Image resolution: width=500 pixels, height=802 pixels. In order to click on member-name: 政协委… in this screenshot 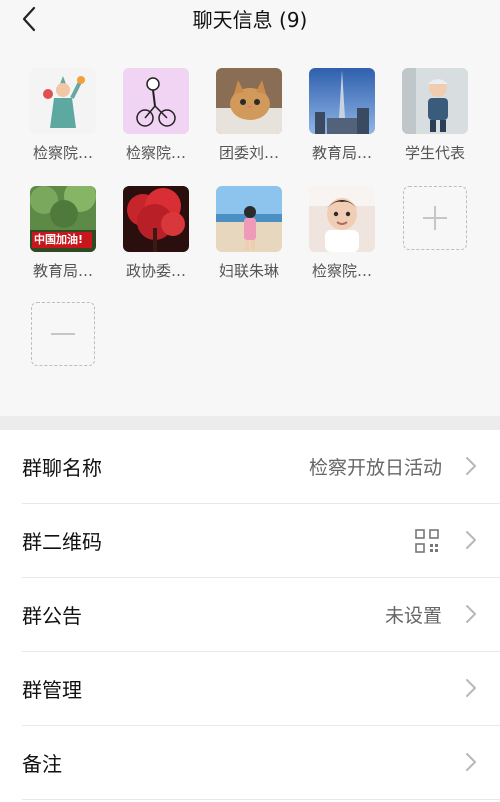, I will do `click(155, 271)`.